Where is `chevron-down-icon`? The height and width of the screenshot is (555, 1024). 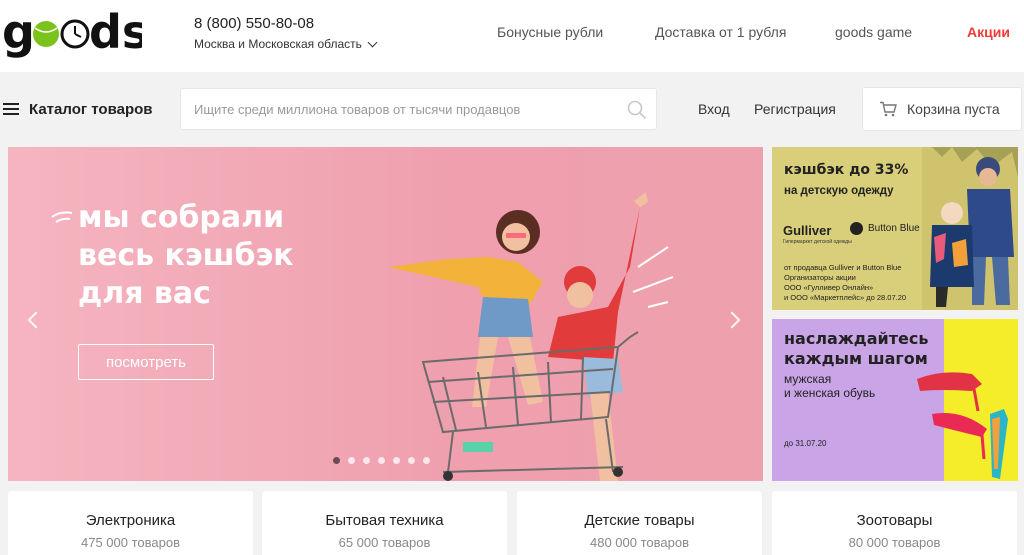 chevron-down-icon is located at coordinates (372, 42).